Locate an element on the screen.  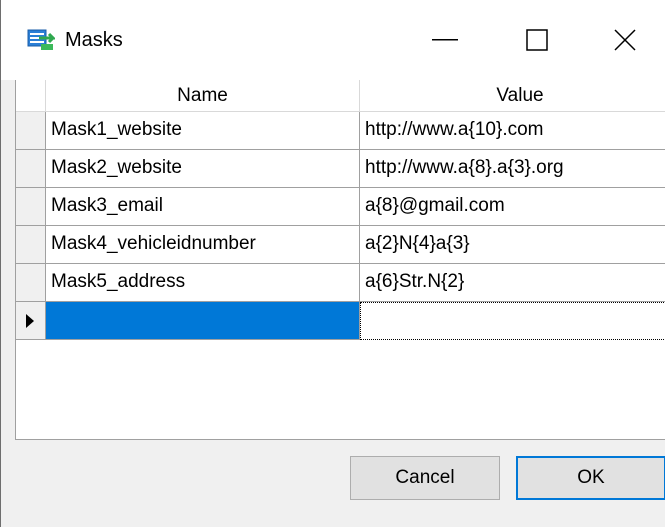
name-cell: Mask3_email is located at coordinates (203, 207).